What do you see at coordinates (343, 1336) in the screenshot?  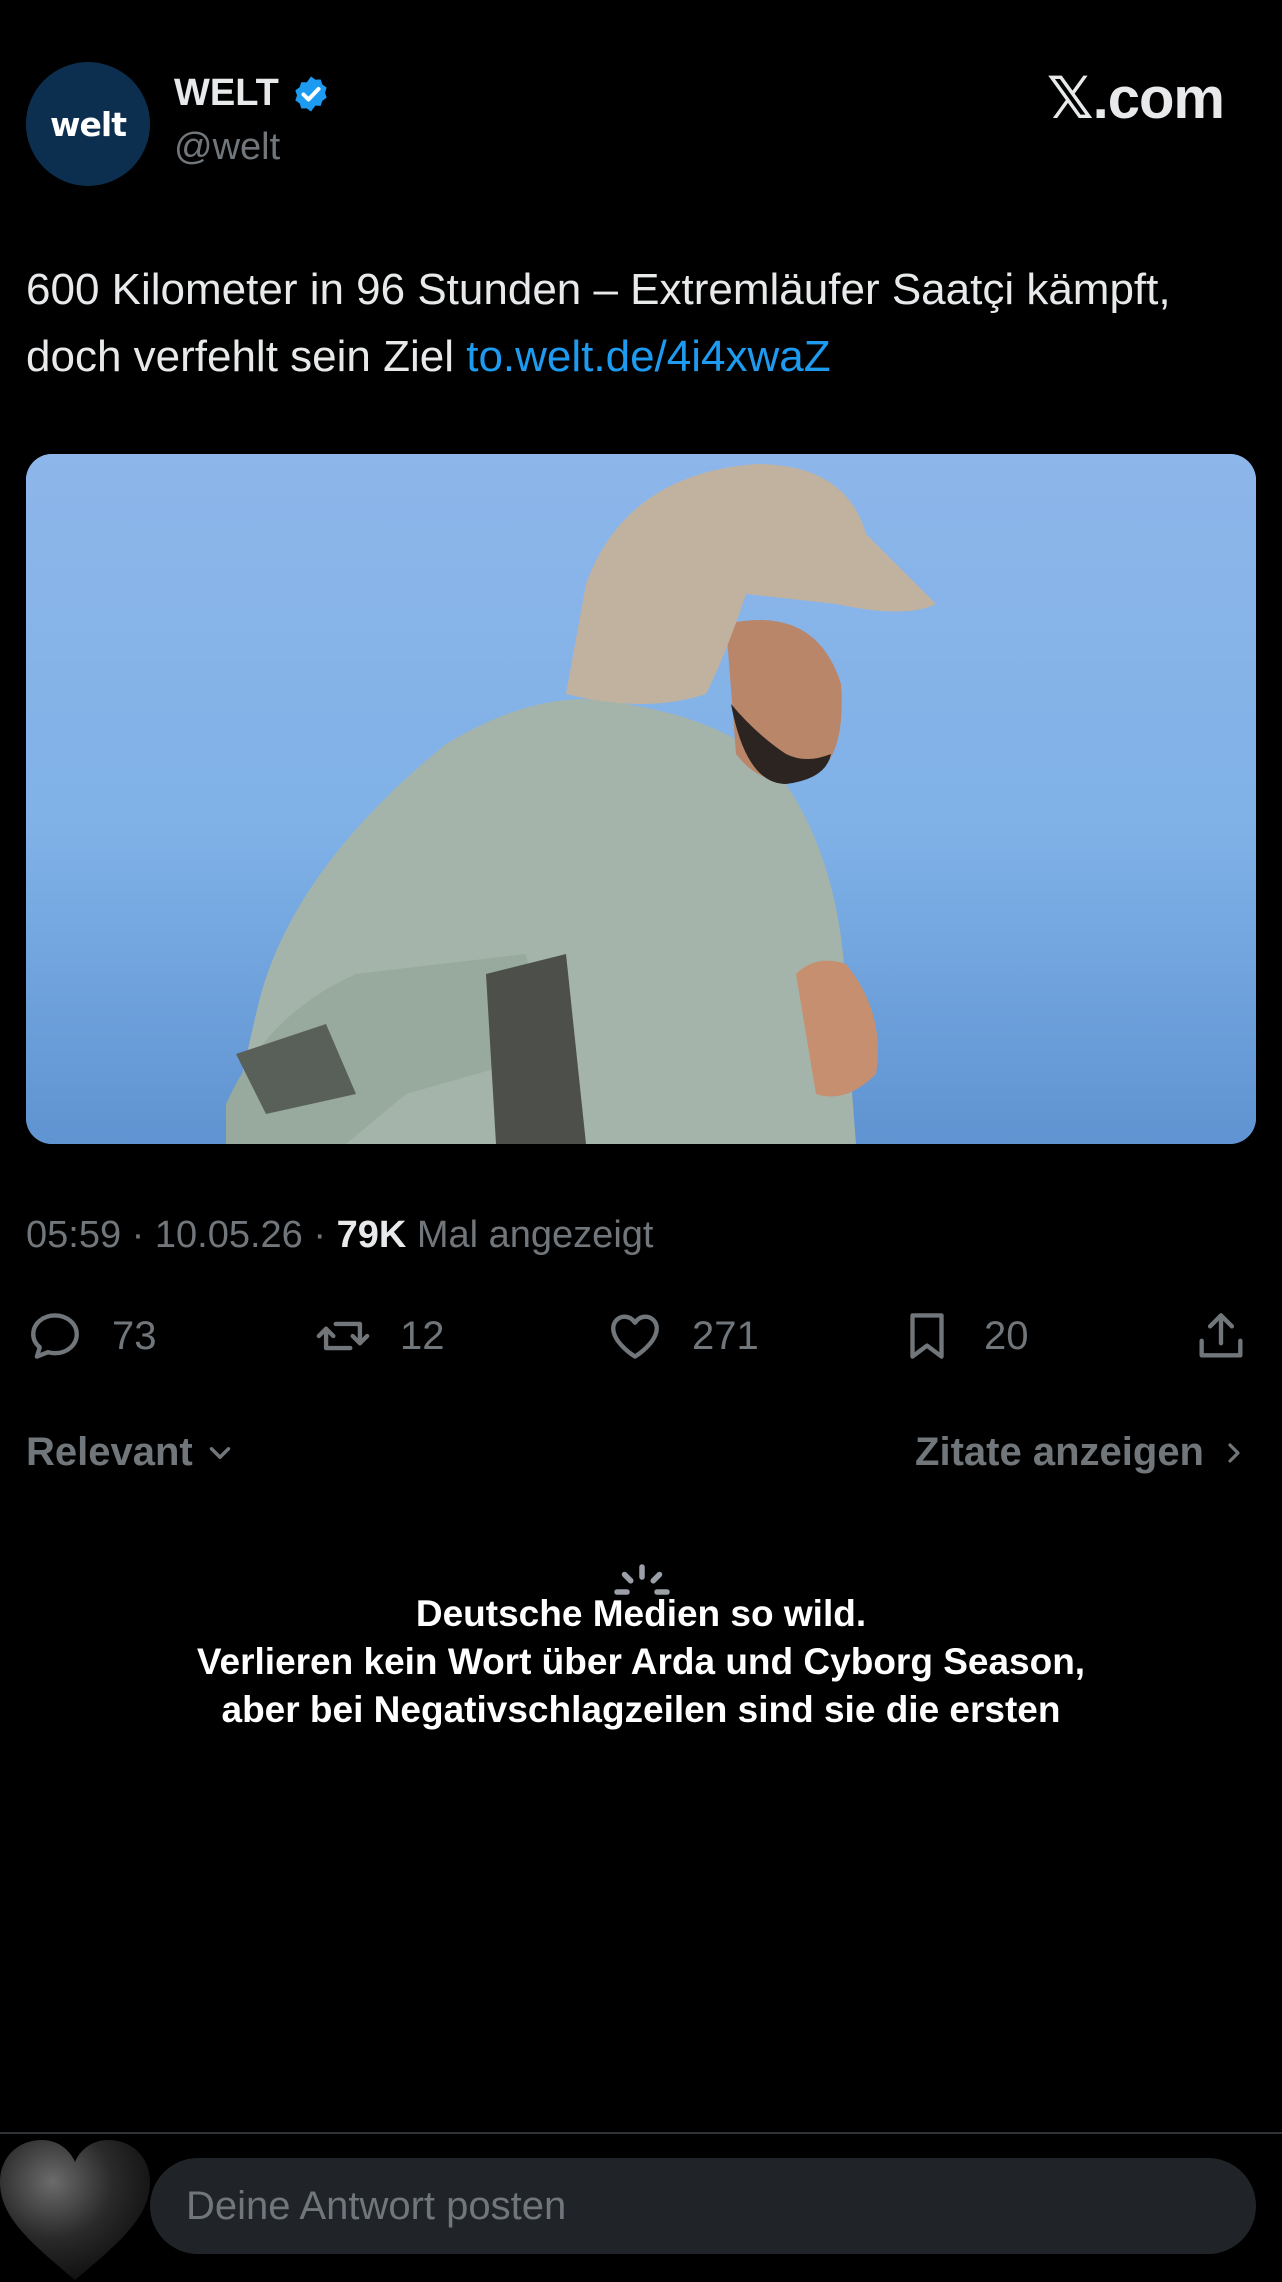 I see `repost-icon` at bounding box center [343, 1336].